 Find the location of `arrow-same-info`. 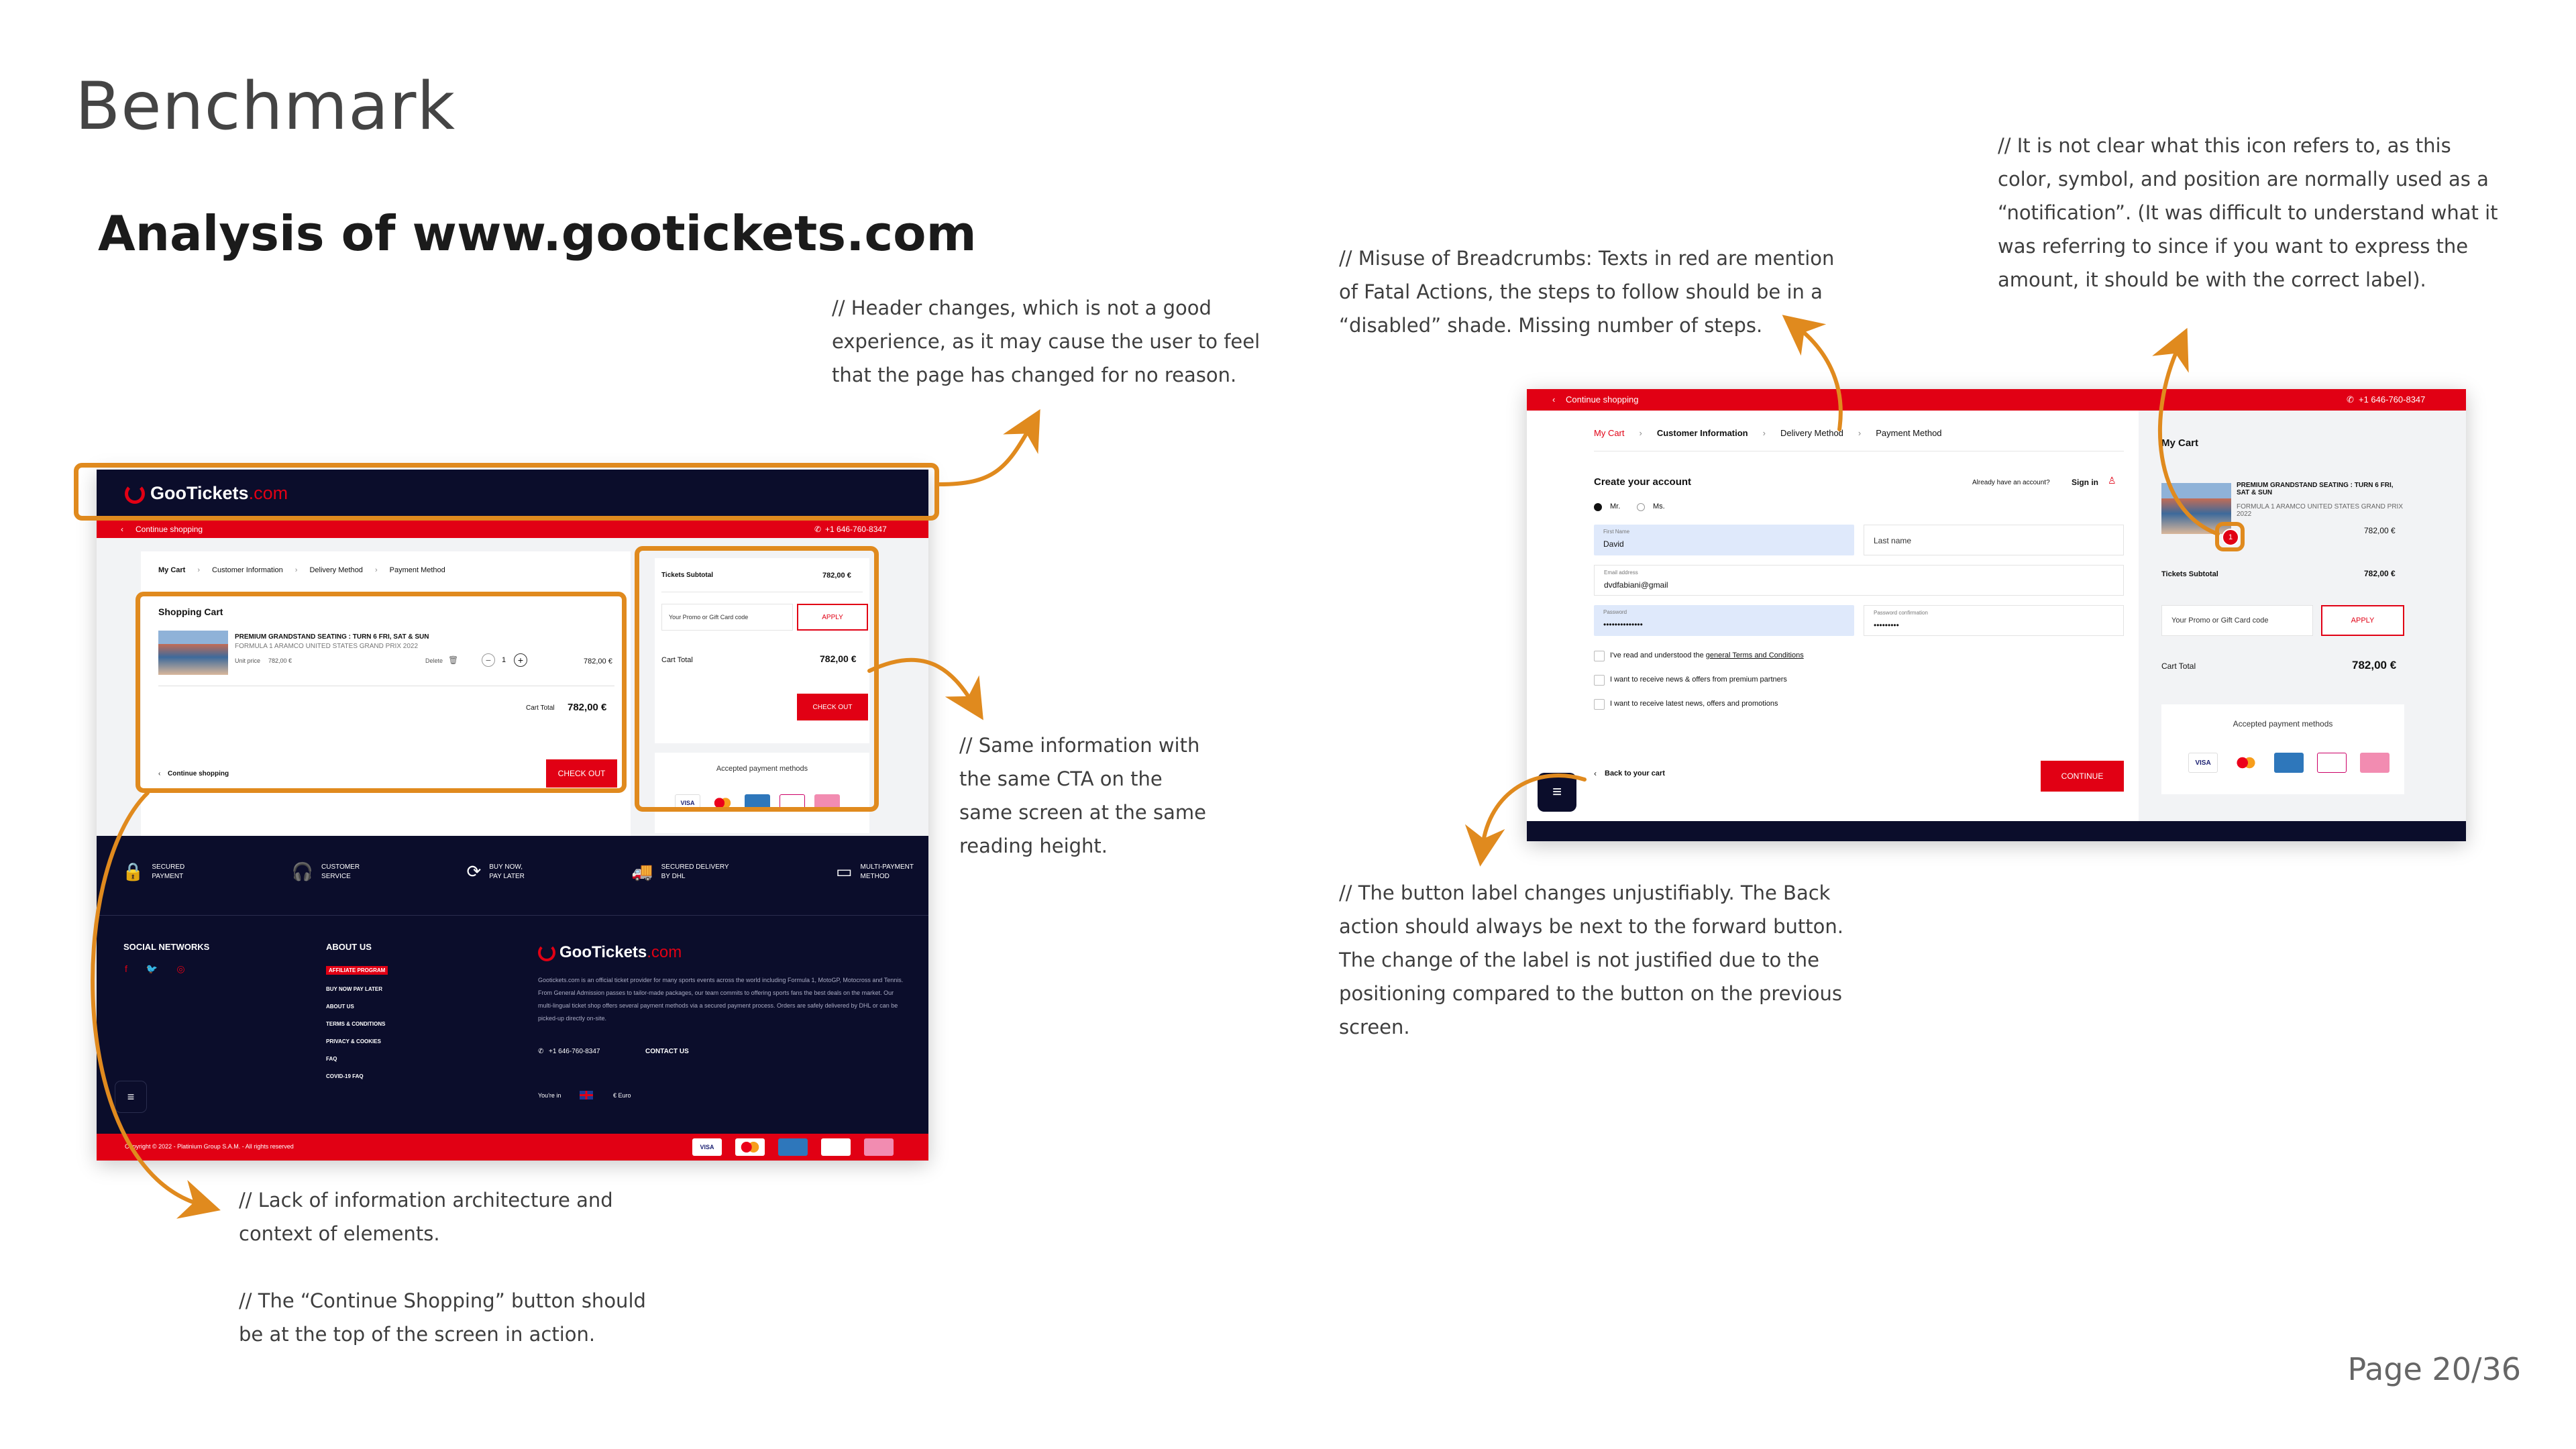

arrow-same-info is located at coordinates (925, 688).